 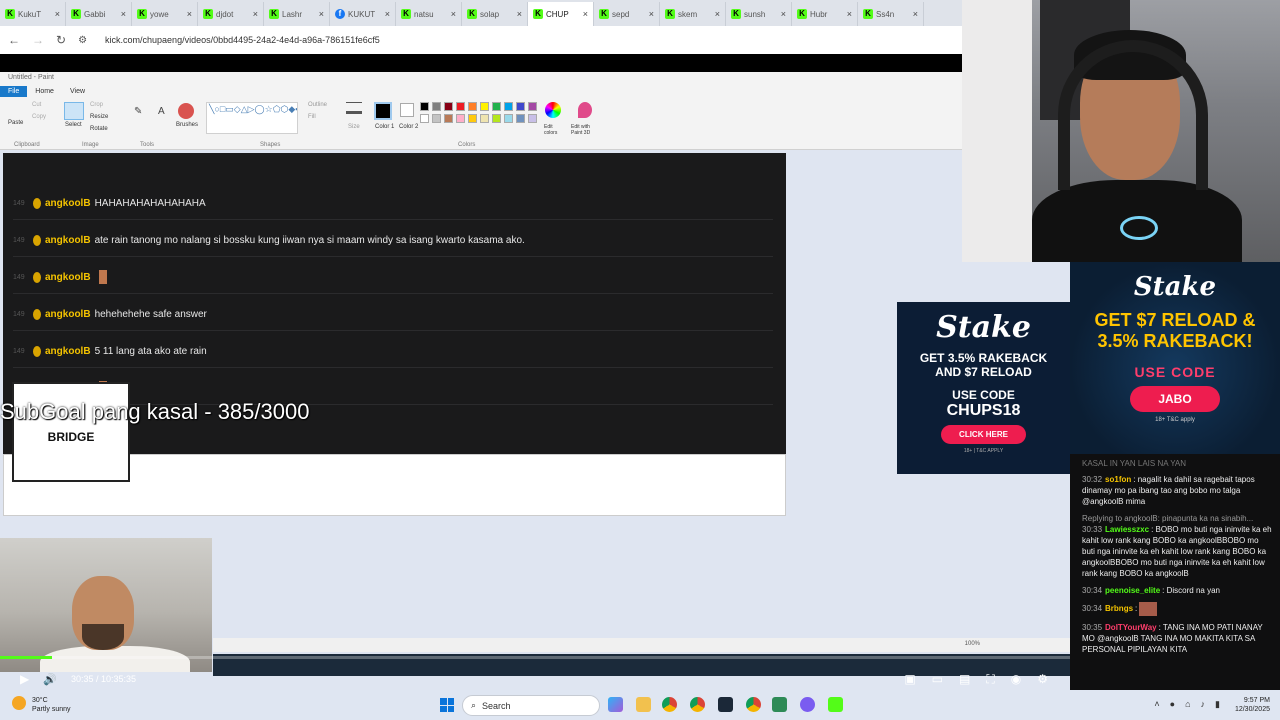 What do you see at coordinates (725, 704) in the screenshot?
I see `steam-icon` at bounding box center [725, 704].